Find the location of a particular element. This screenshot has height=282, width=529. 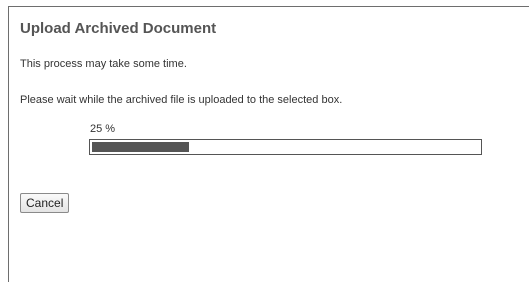

upload-progress-bar is located at coordinates (285, 147).